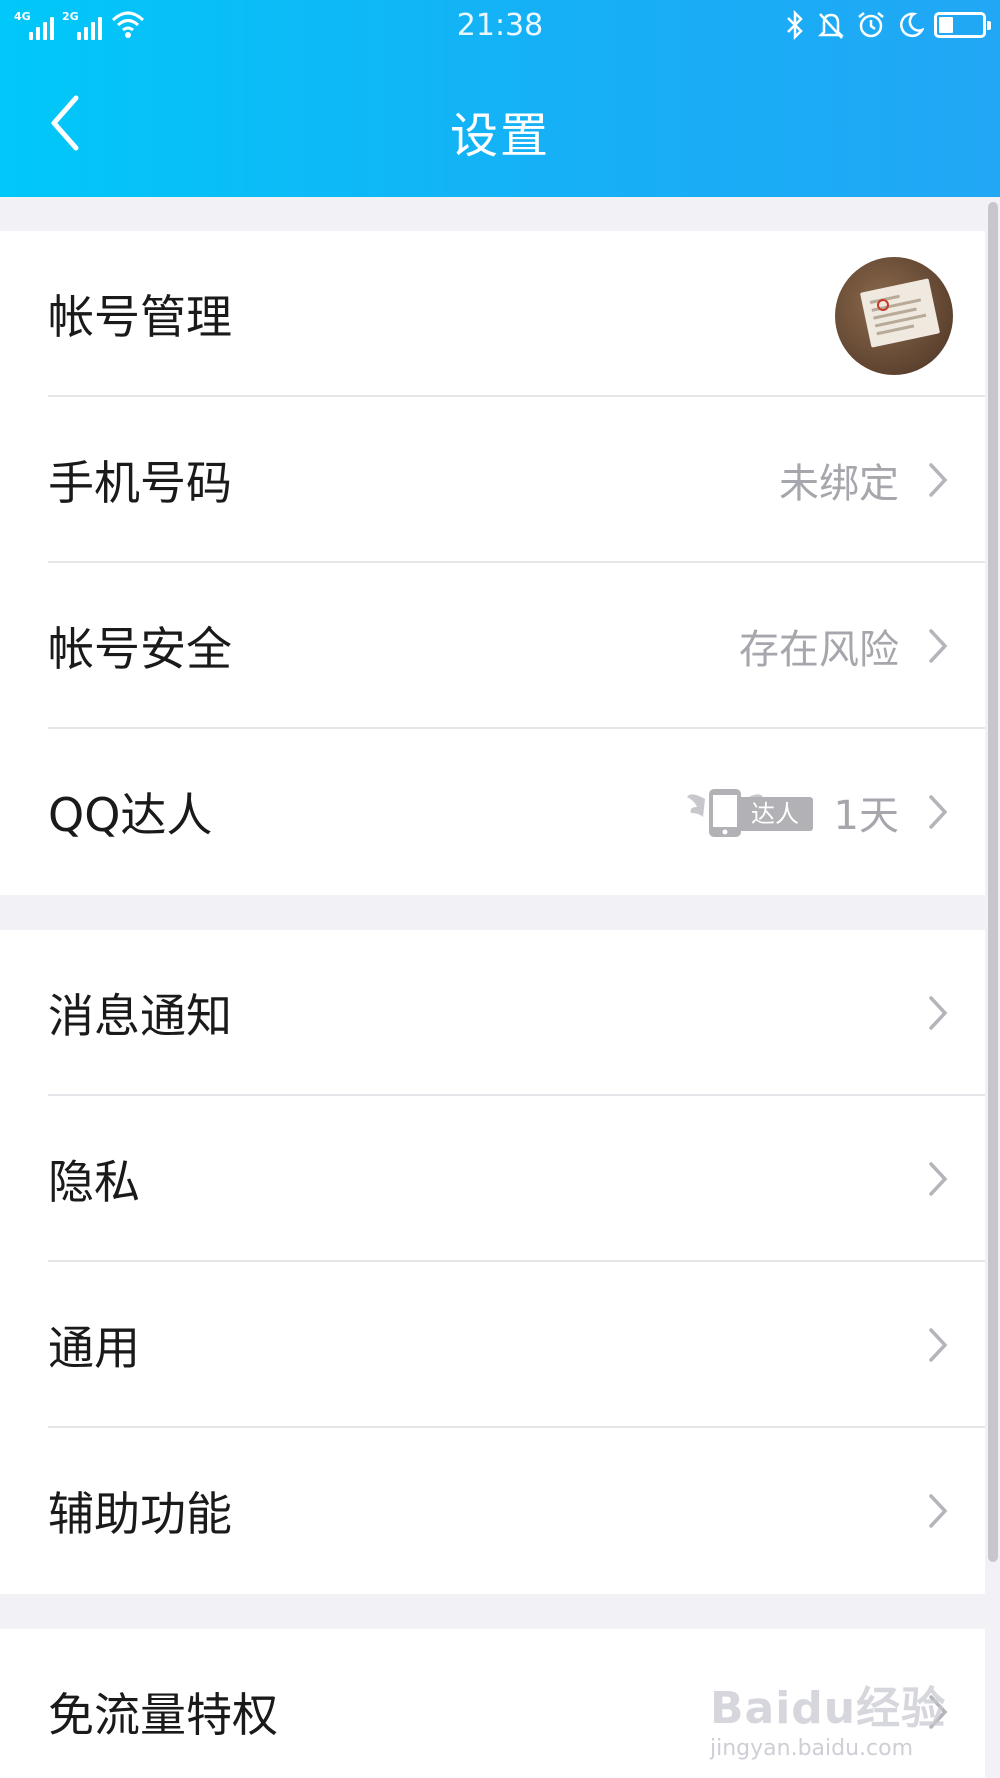  What do you see at coordinates (887, 25) in the screenshot?
I see `status-right` at bounding box center [887, 25].